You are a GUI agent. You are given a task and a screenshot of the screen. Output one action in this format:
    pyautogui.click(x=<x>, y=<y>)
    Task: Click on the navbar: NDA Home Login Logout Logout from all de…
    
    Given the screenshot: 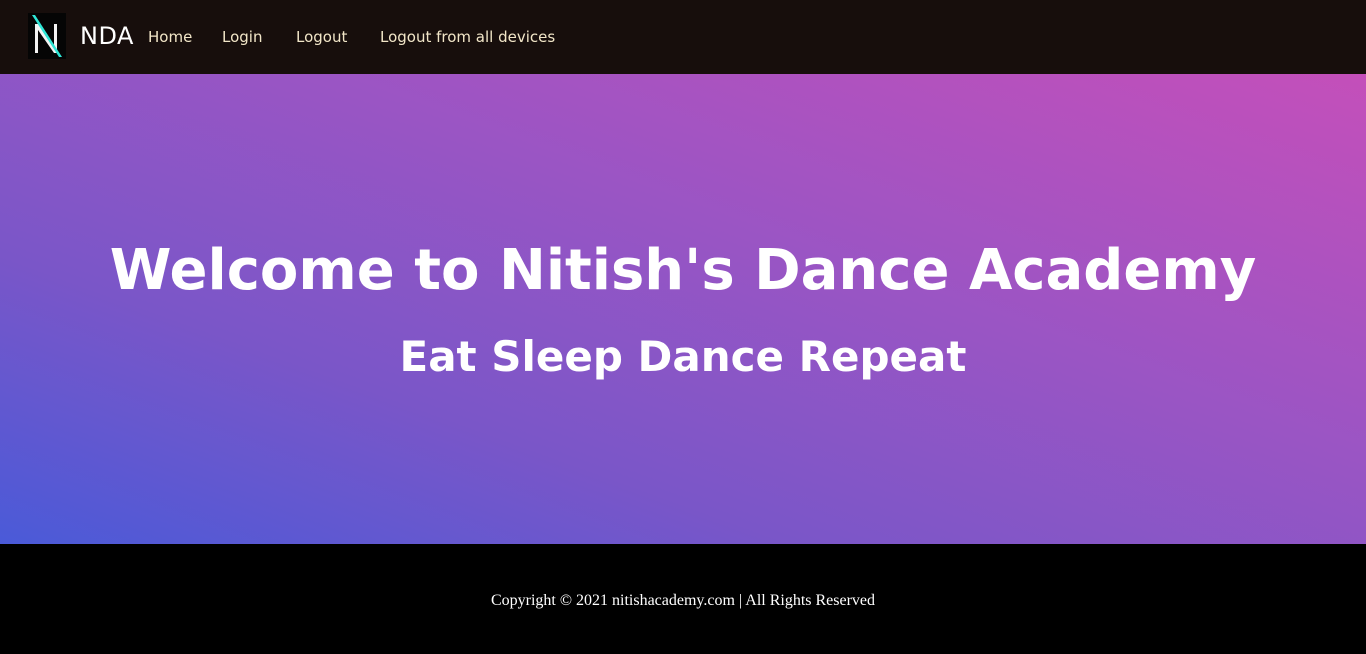 What is the action you would take?
    pyautogui.click(x=683, y=37)
    